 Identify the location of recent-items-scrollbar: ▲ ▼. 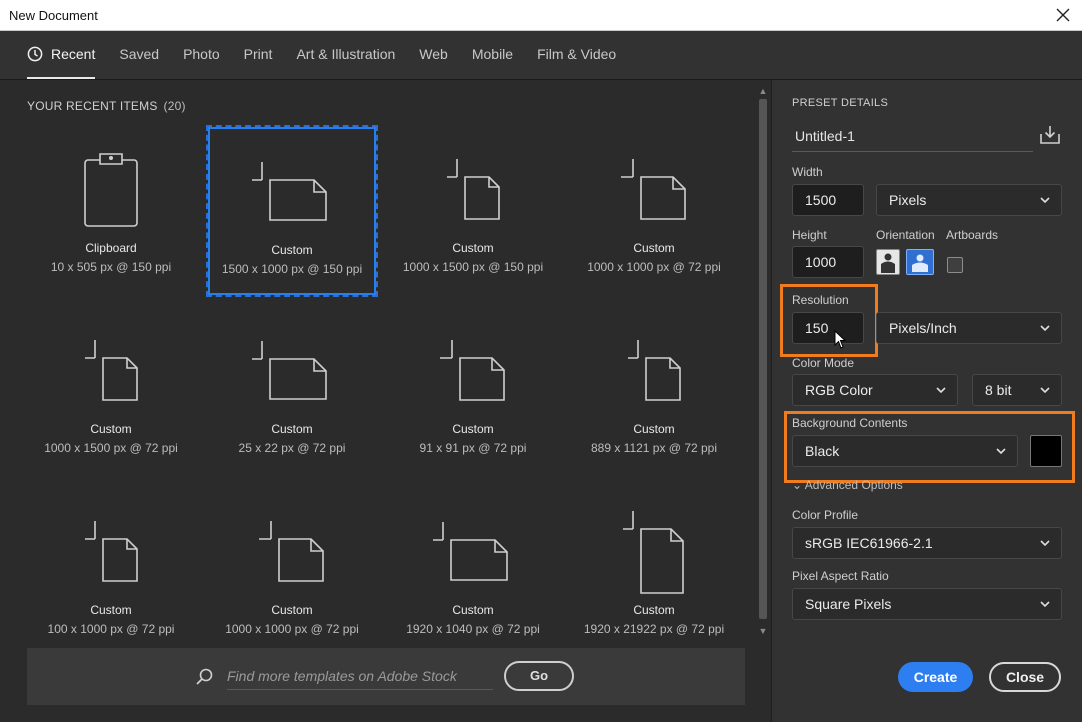
(763, 361).